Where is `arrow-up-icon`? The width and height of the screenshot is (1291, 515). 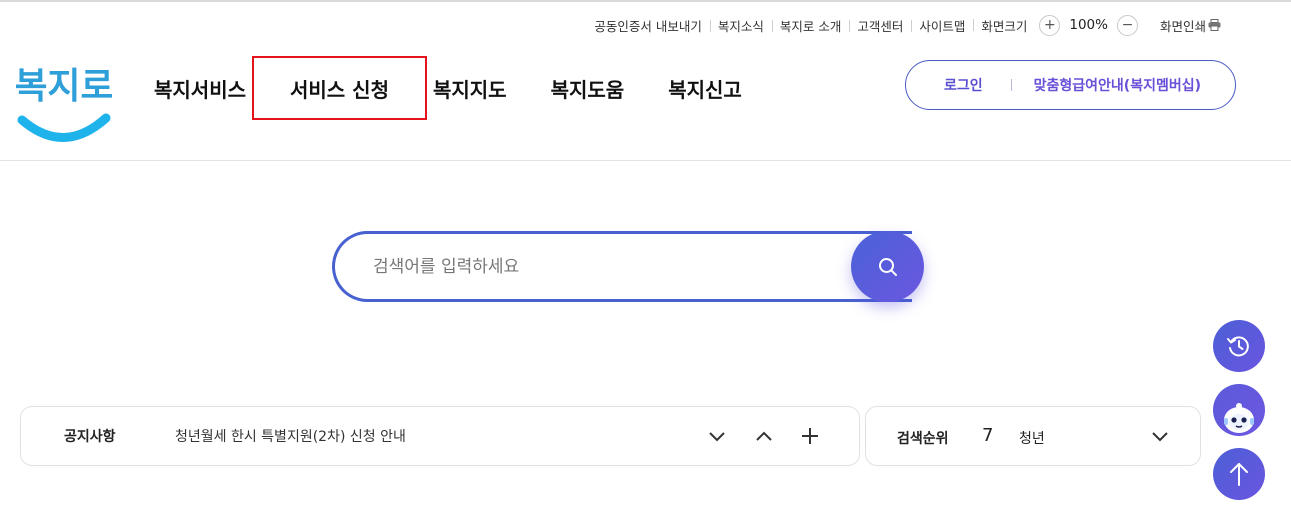
arrow-up-icon is located at coordinates (1239, 474).